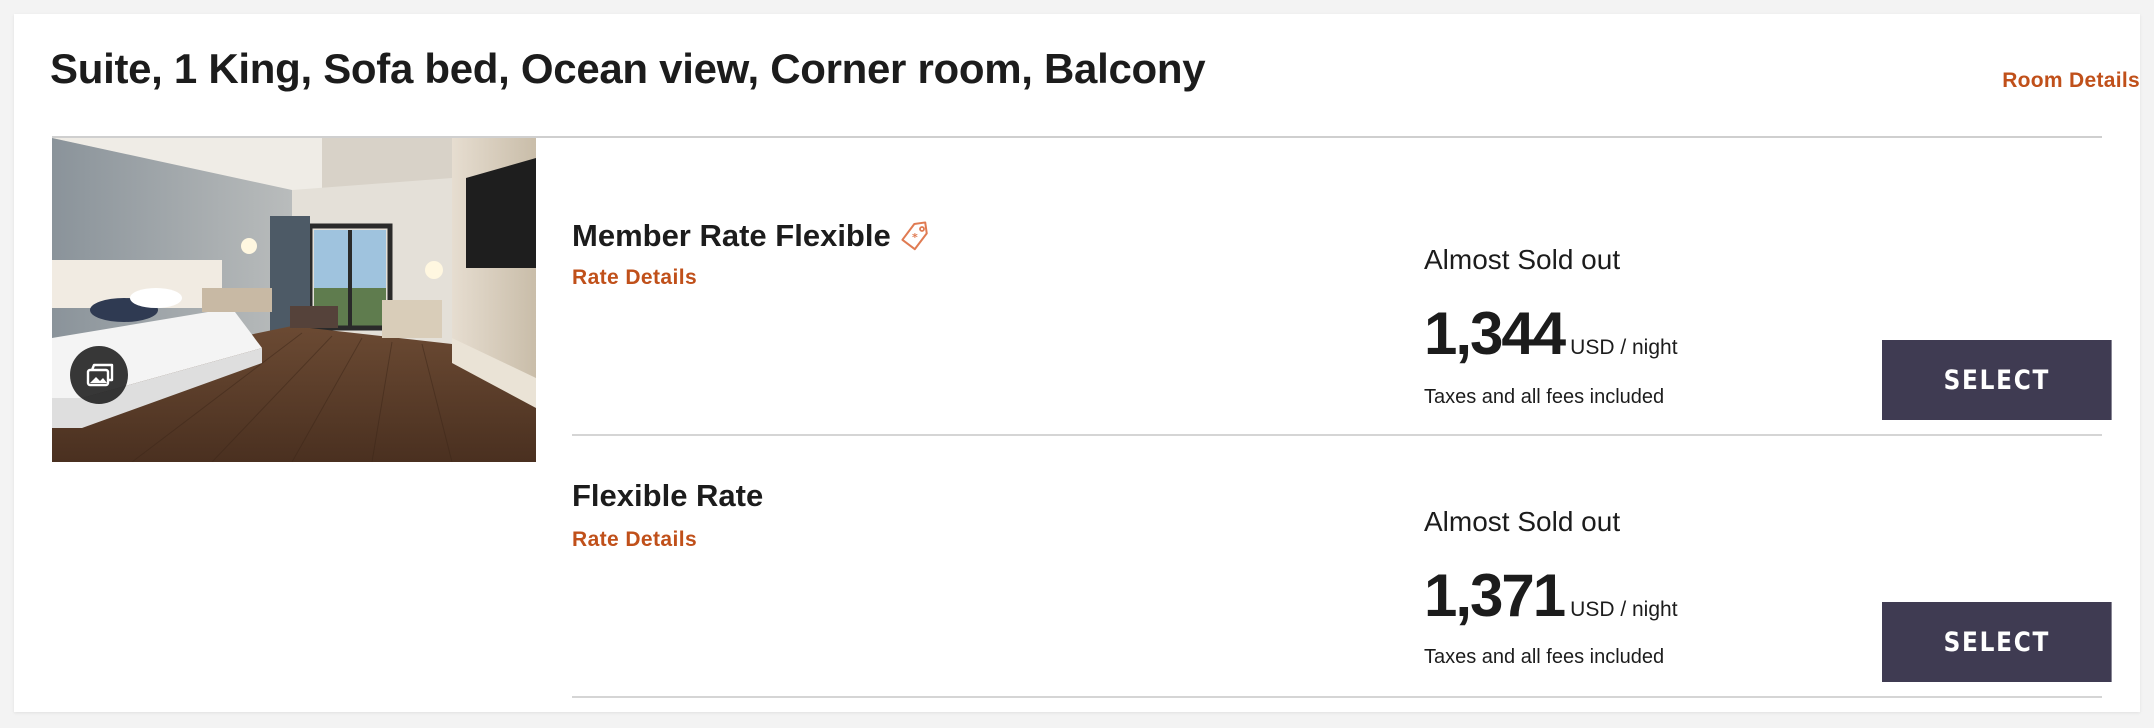  What do you see at coordinates (731, 235) in the screenshot?
I see `rate-name: Member Rate Flexible` at bounding box center [731, 235].